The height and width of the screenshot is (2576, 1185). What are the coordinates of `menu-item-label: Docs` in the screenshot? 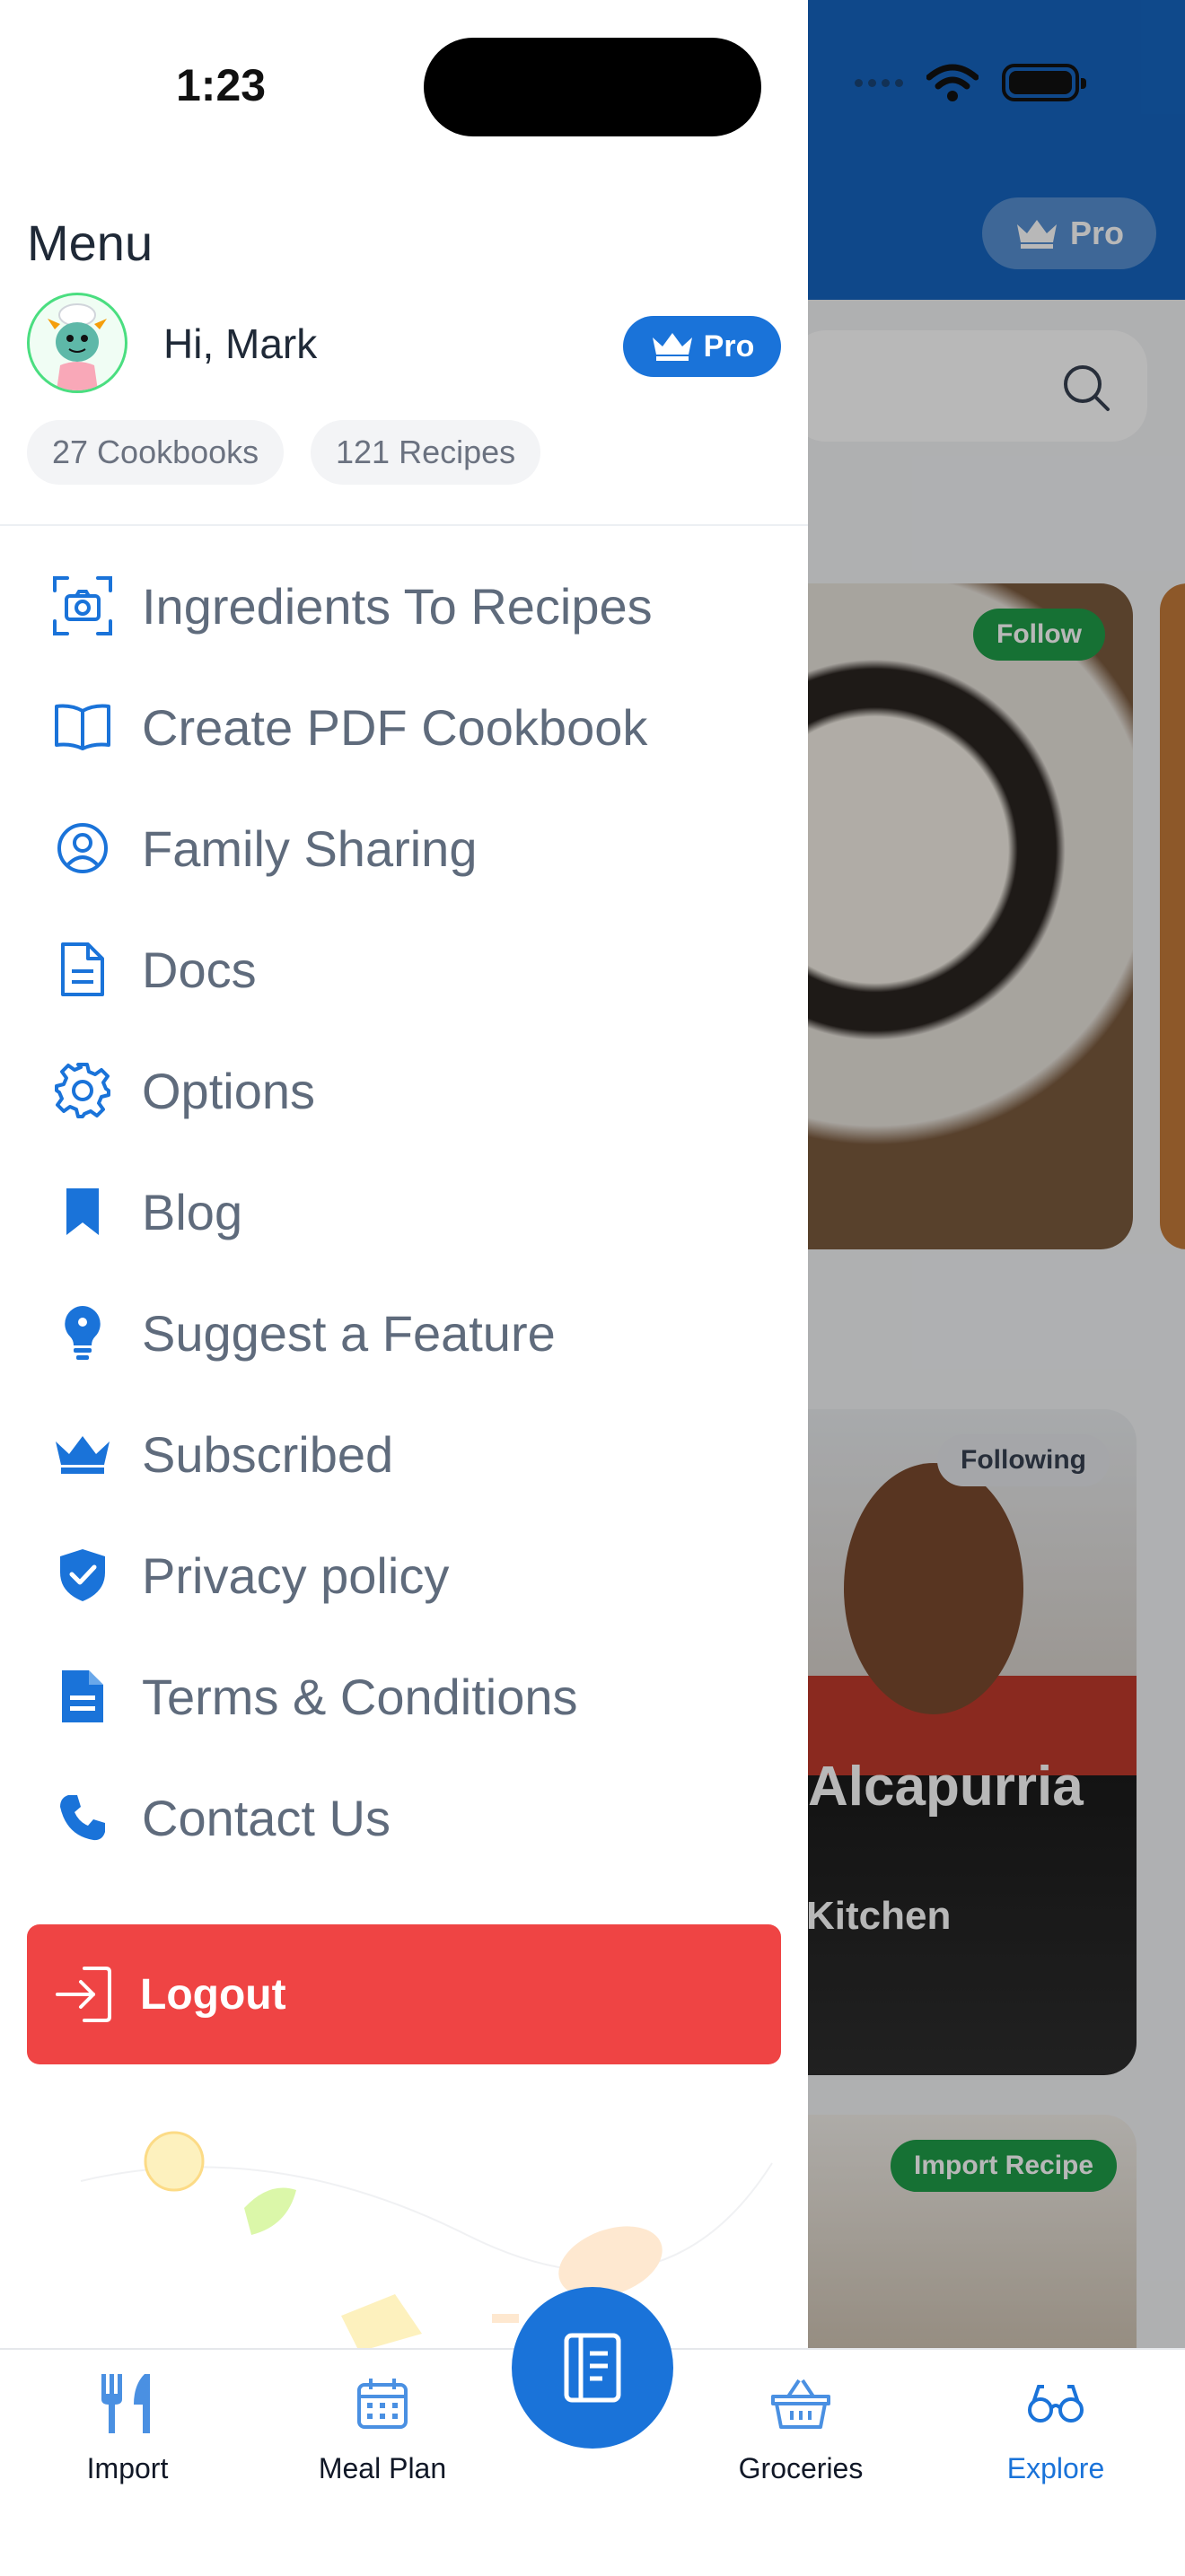 It's located at (199, 969).